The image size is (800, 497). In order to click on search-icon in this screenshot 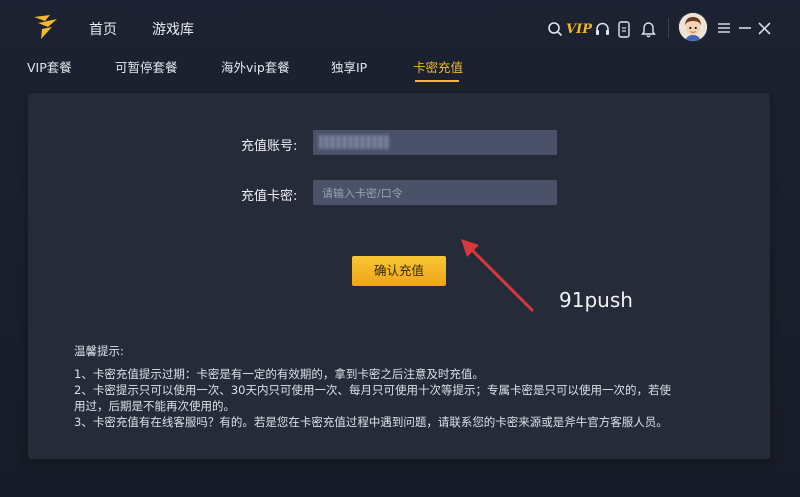, I will do `click(555, 29)`.